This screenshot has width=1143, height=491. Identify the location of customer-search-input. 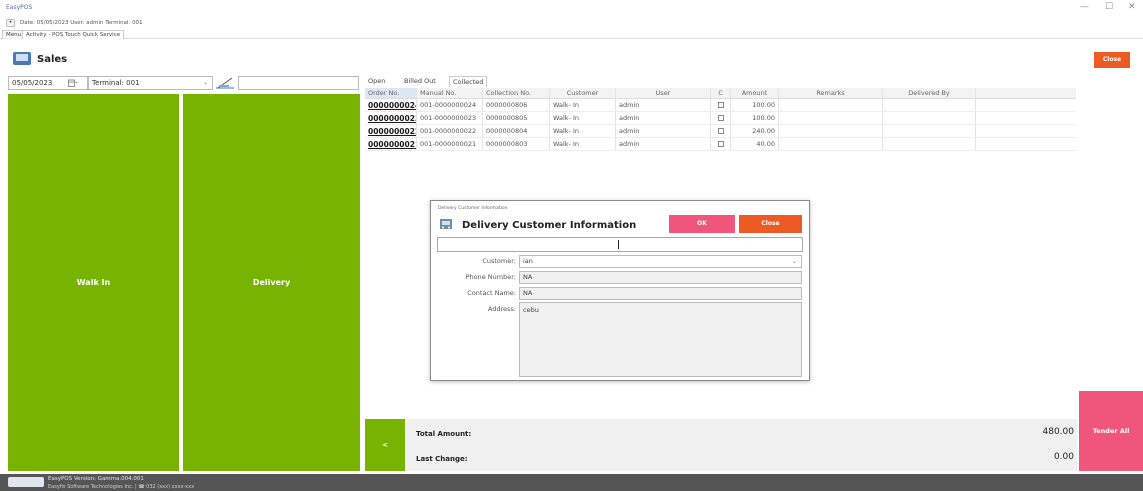
(620, 244).